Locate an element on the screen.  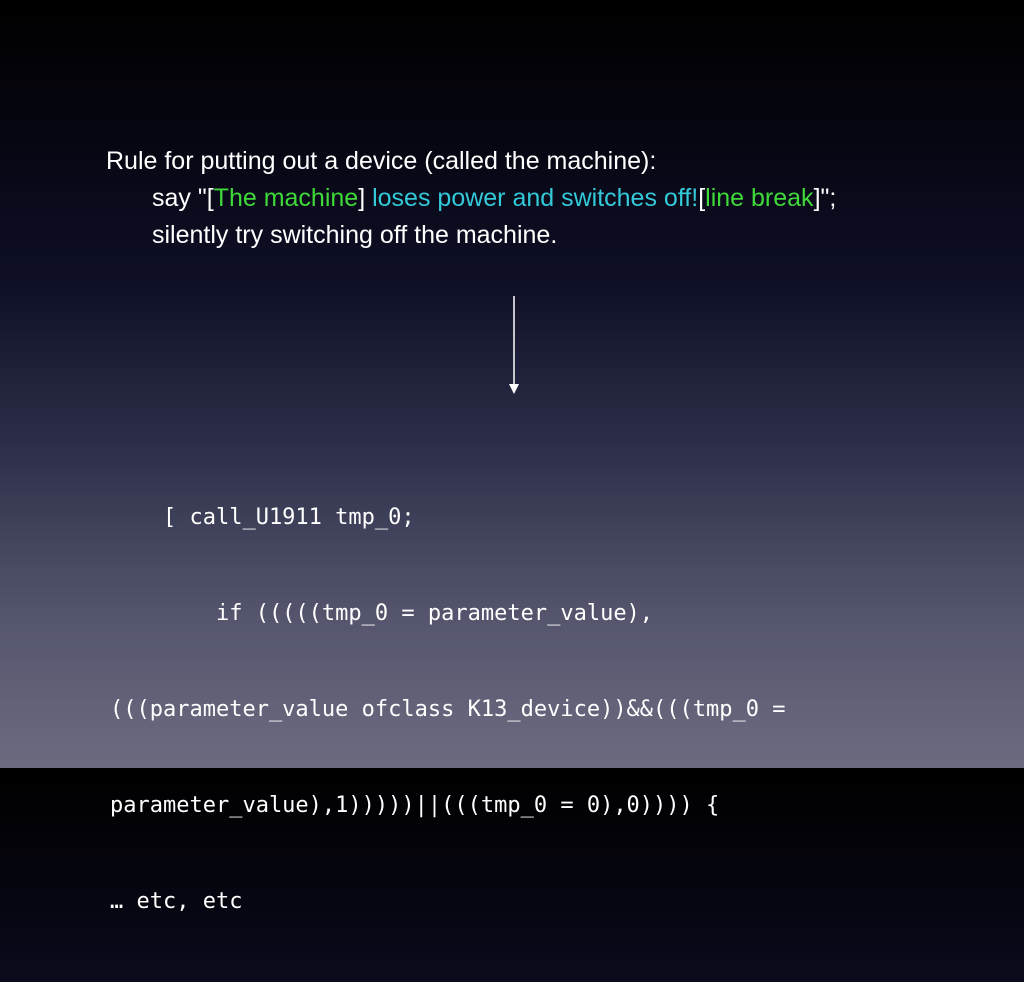
code-line: if (((((tmp_0 = parameter_value), is located at coordinates (382, 613).